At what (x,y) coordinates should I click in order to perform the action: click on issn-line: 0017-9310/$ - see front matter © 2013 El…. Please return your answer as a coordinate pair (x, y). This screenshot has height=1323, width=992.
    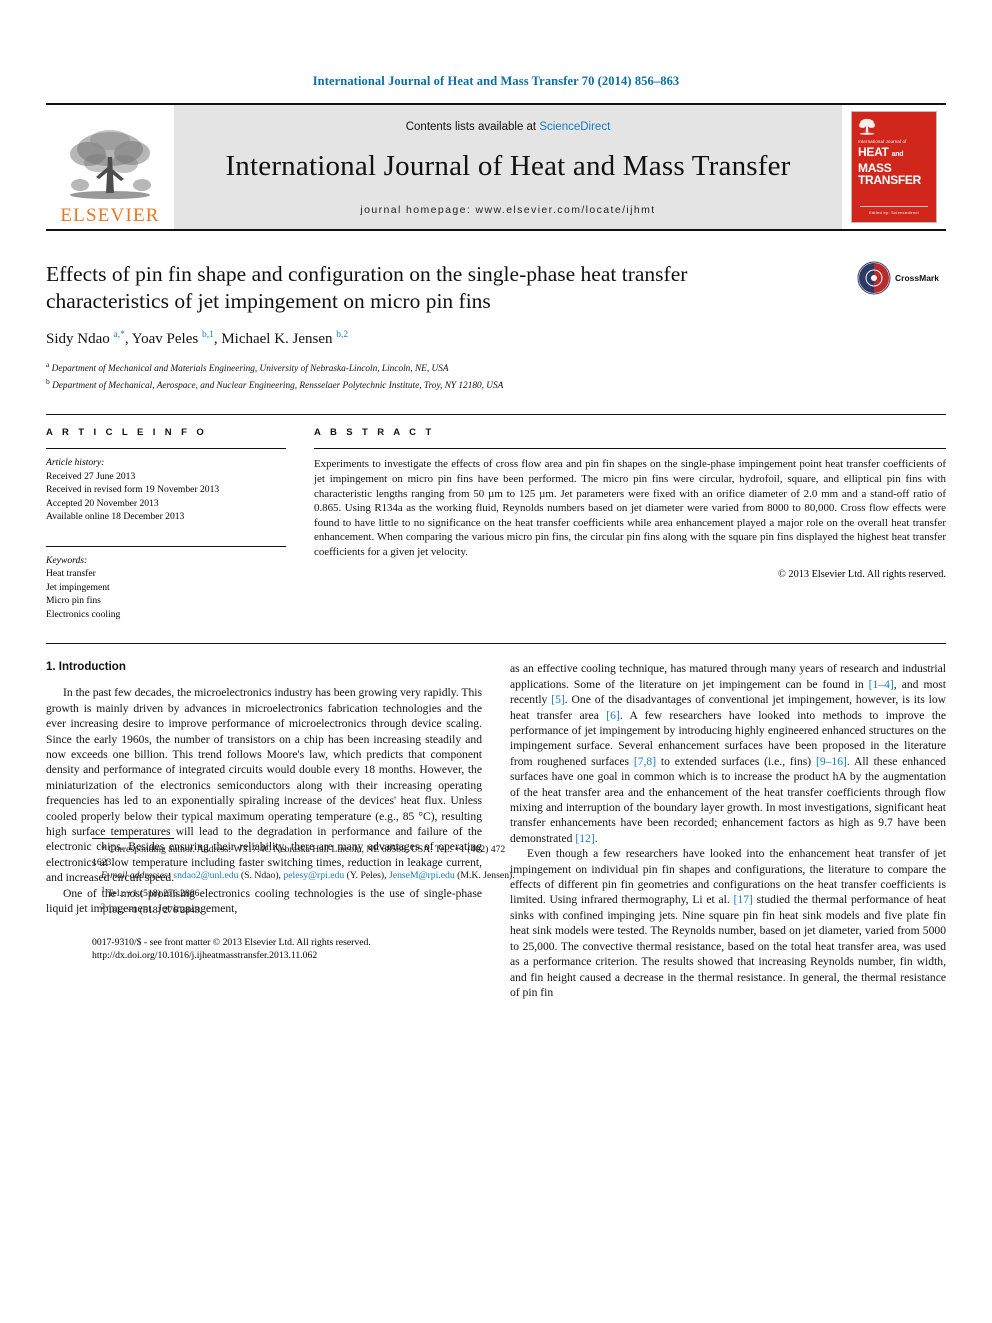
    Looking at the image, I should click on (231, 942).